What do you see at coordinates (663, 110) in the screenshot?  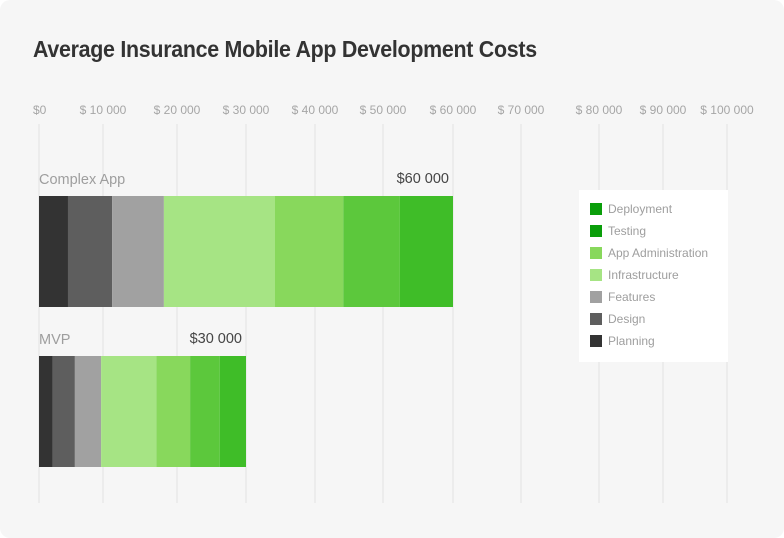 I see `x-tick-label: $ 90 000` at bounding box center [663, 110].